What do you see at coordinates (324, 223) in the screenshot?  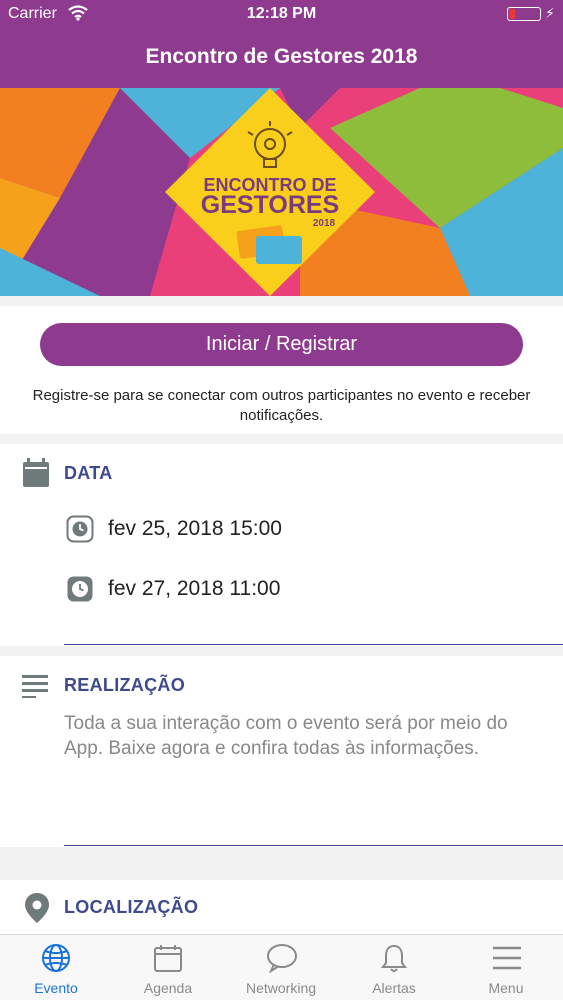 I see `banner-year: 2018` at bounding box center [324, 223].